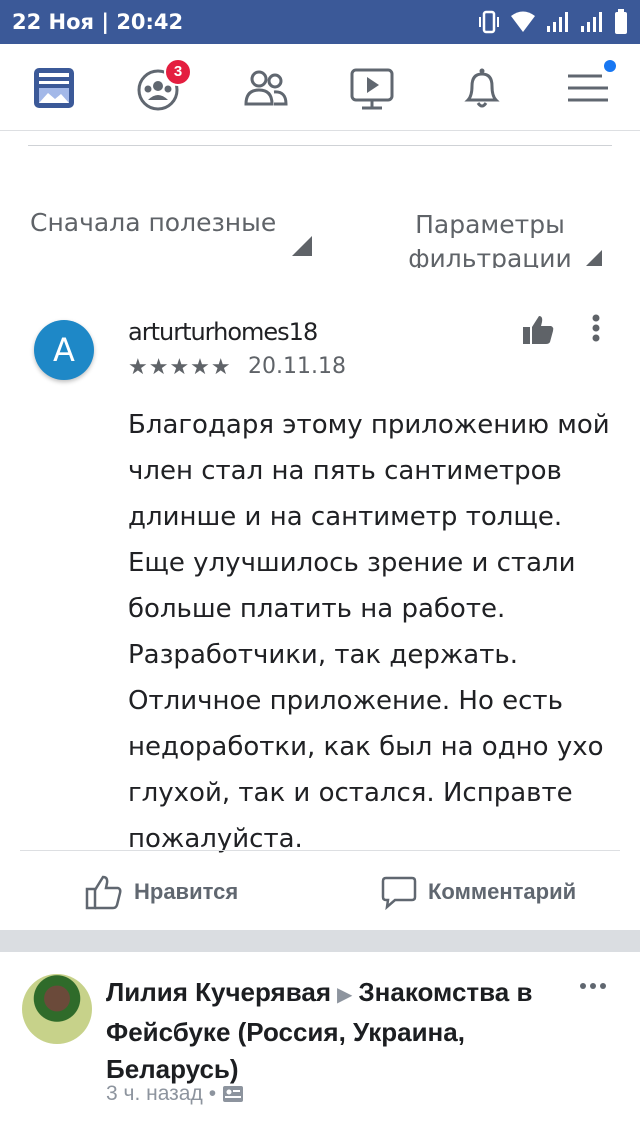 Image resolution: width=640 pixels, height=1138 pixels. I want to click on friends-icon, so click(266, 88).